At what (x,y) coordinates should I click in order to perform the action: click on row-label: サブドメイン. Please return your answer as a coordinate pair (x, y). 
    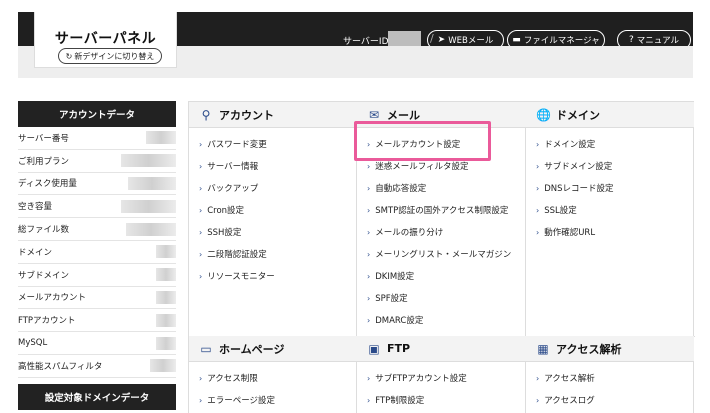
    Looking at the image, I should click on (44, 275).